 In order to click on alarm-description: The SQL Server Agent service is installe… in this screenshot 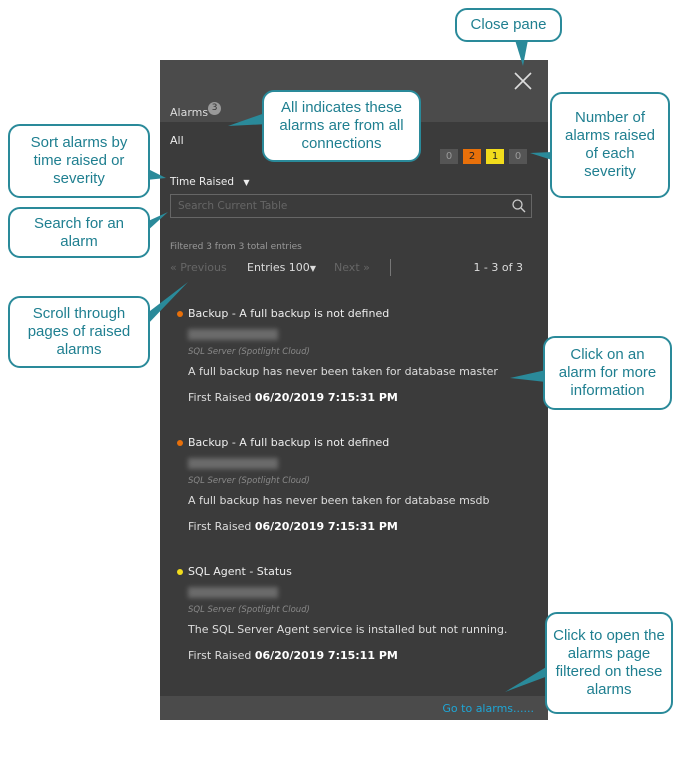, I will do `click(348, 629)`.